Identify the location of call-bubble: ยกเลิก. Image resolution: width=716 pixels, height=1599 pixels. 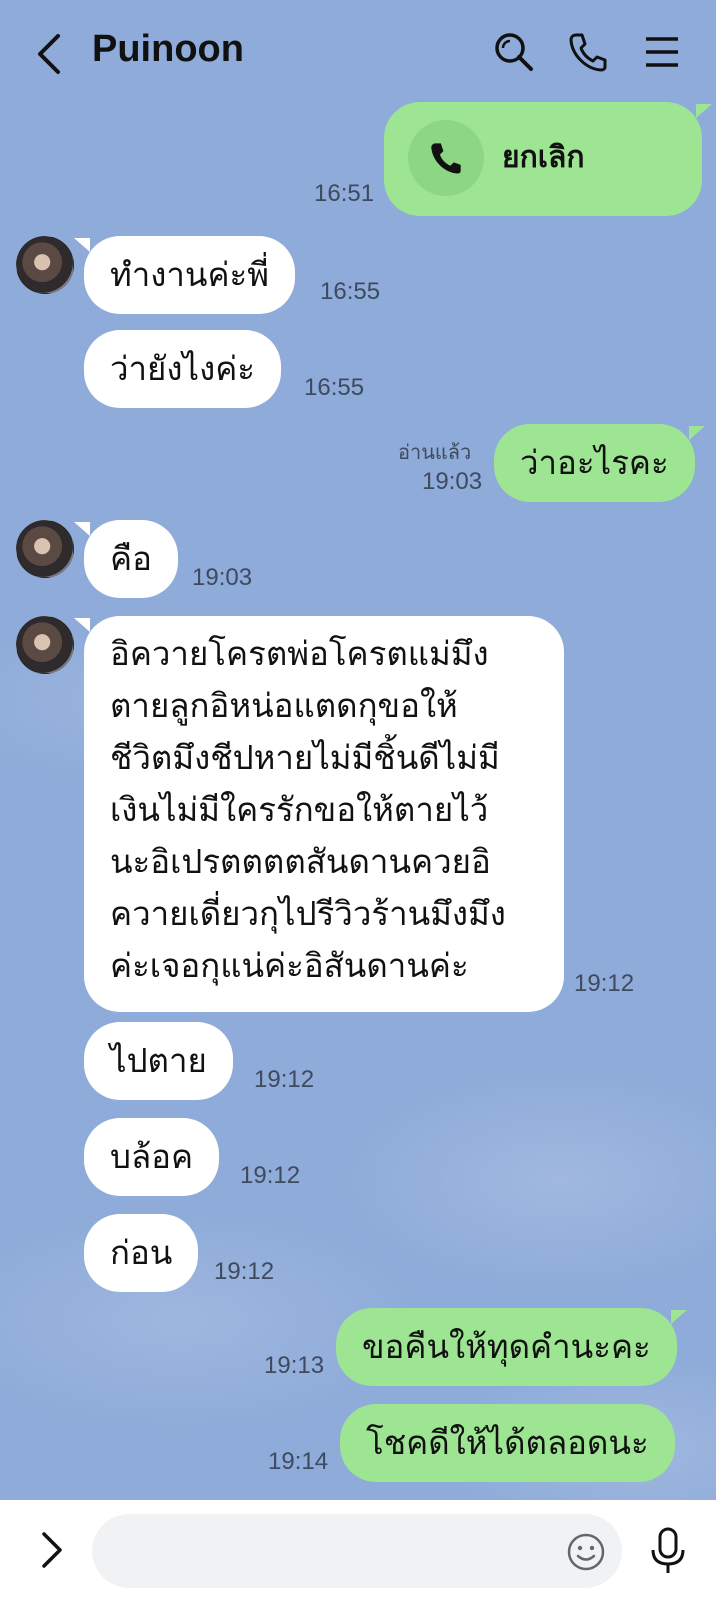
(548, 159).